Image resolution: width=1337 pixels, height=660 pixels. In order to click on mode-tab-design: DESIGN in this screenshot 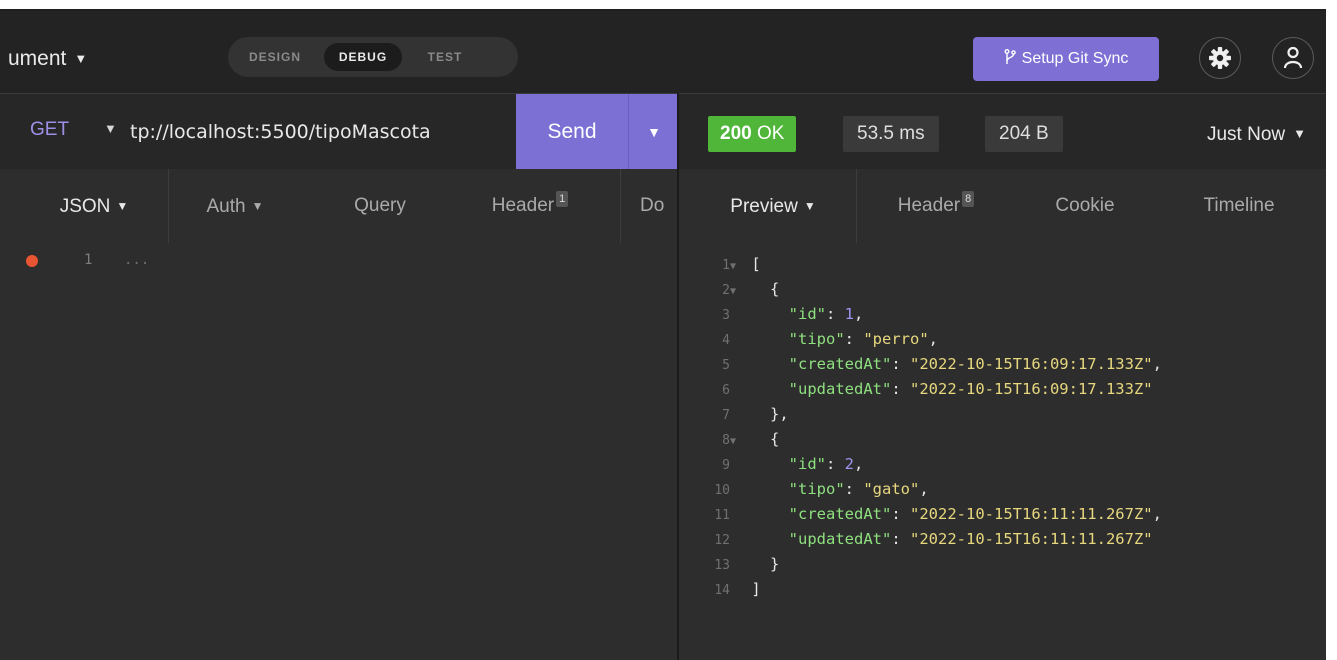, I will do `click(275, 57)`.